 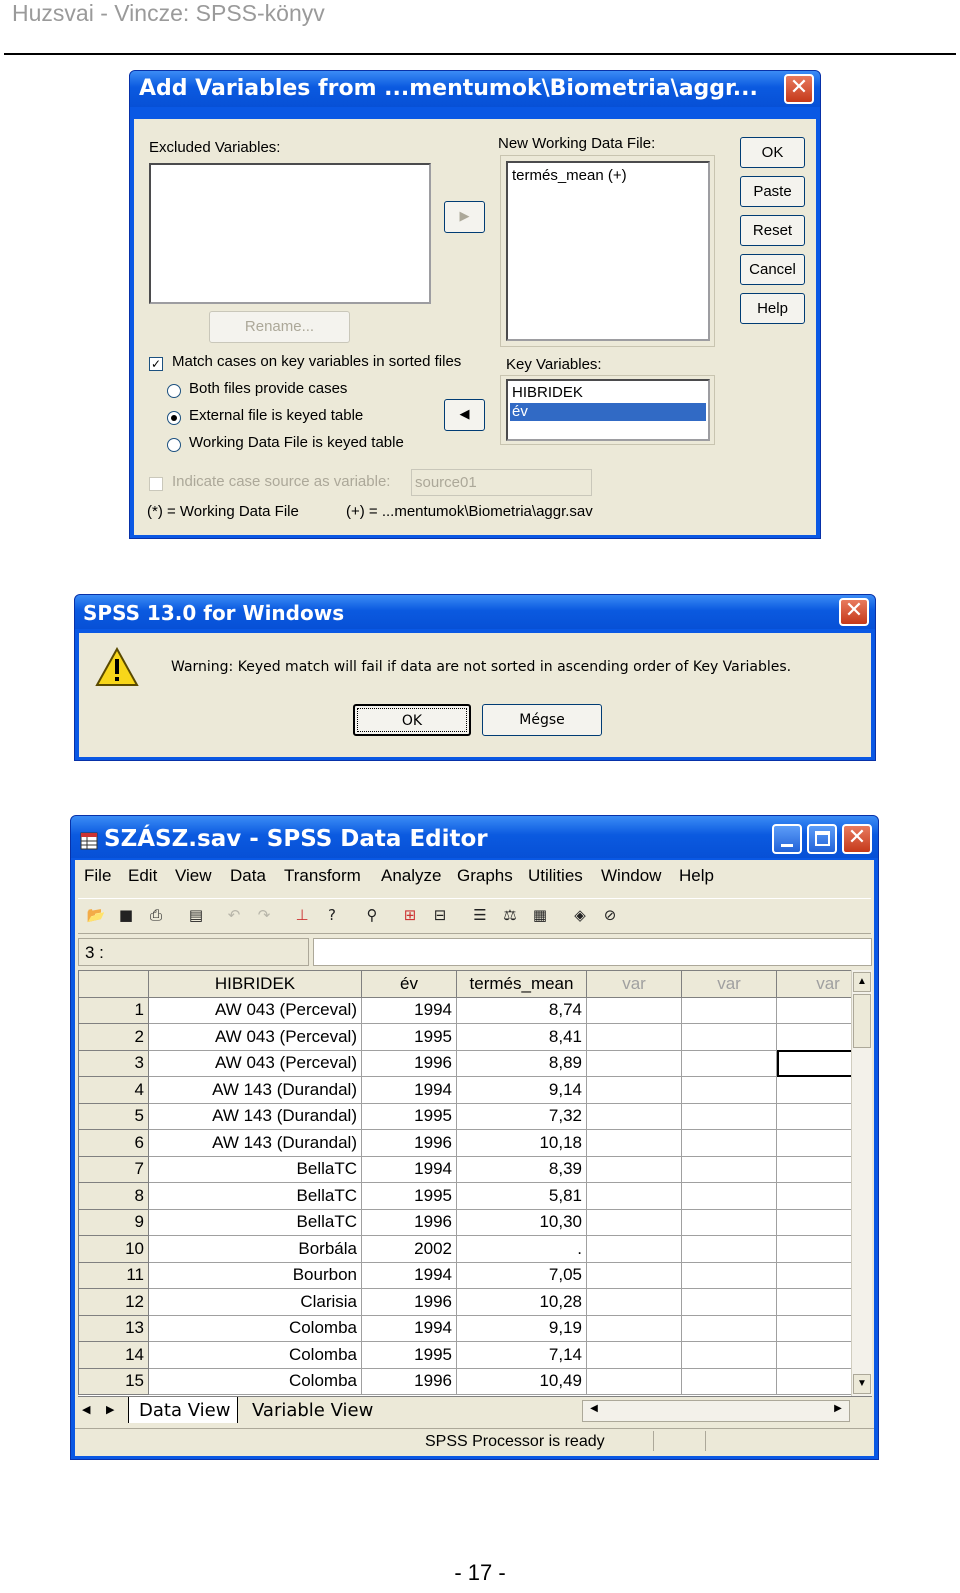 I want to click on split-file-icon: ☰, so click(x=480, y=915).